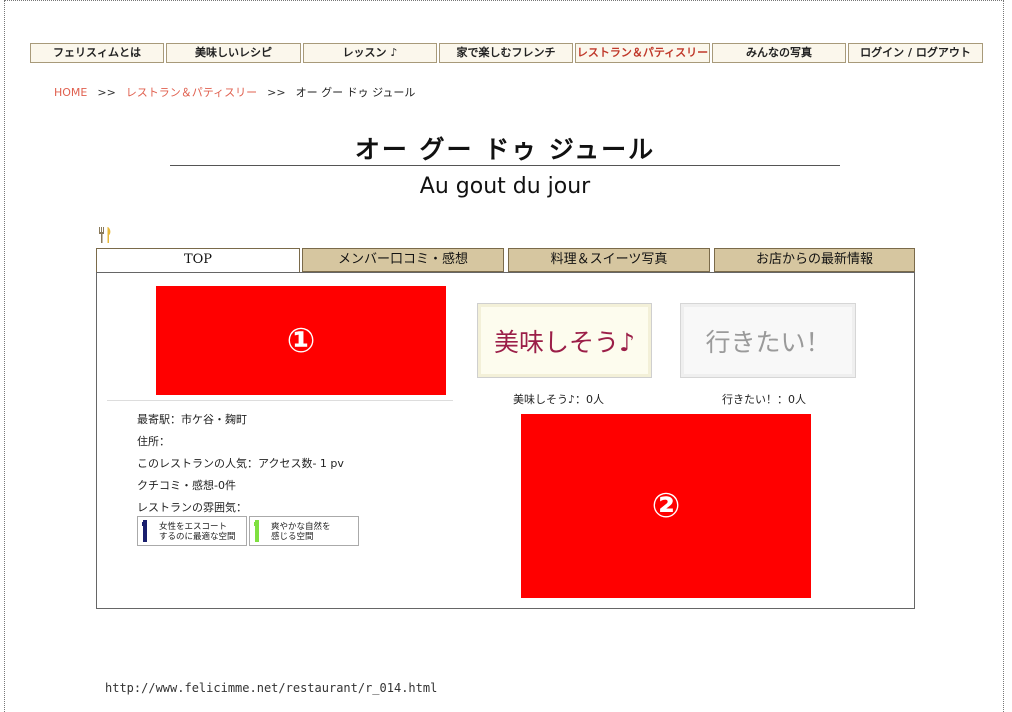  Describe the element at coordinates (240, 463) in the screenshot. I see `popularity: このレストランの人気：アクセス数- 1 pv` at that location.